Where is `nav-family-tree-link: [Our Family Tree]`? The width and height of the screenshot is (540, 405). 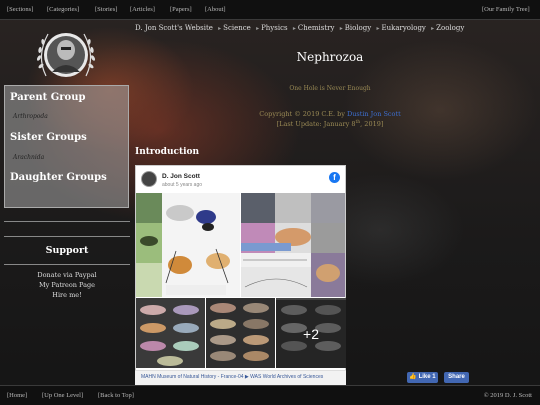
nav-family-tree-link: [Our Family Tree] is located at coordinates (506, 9).